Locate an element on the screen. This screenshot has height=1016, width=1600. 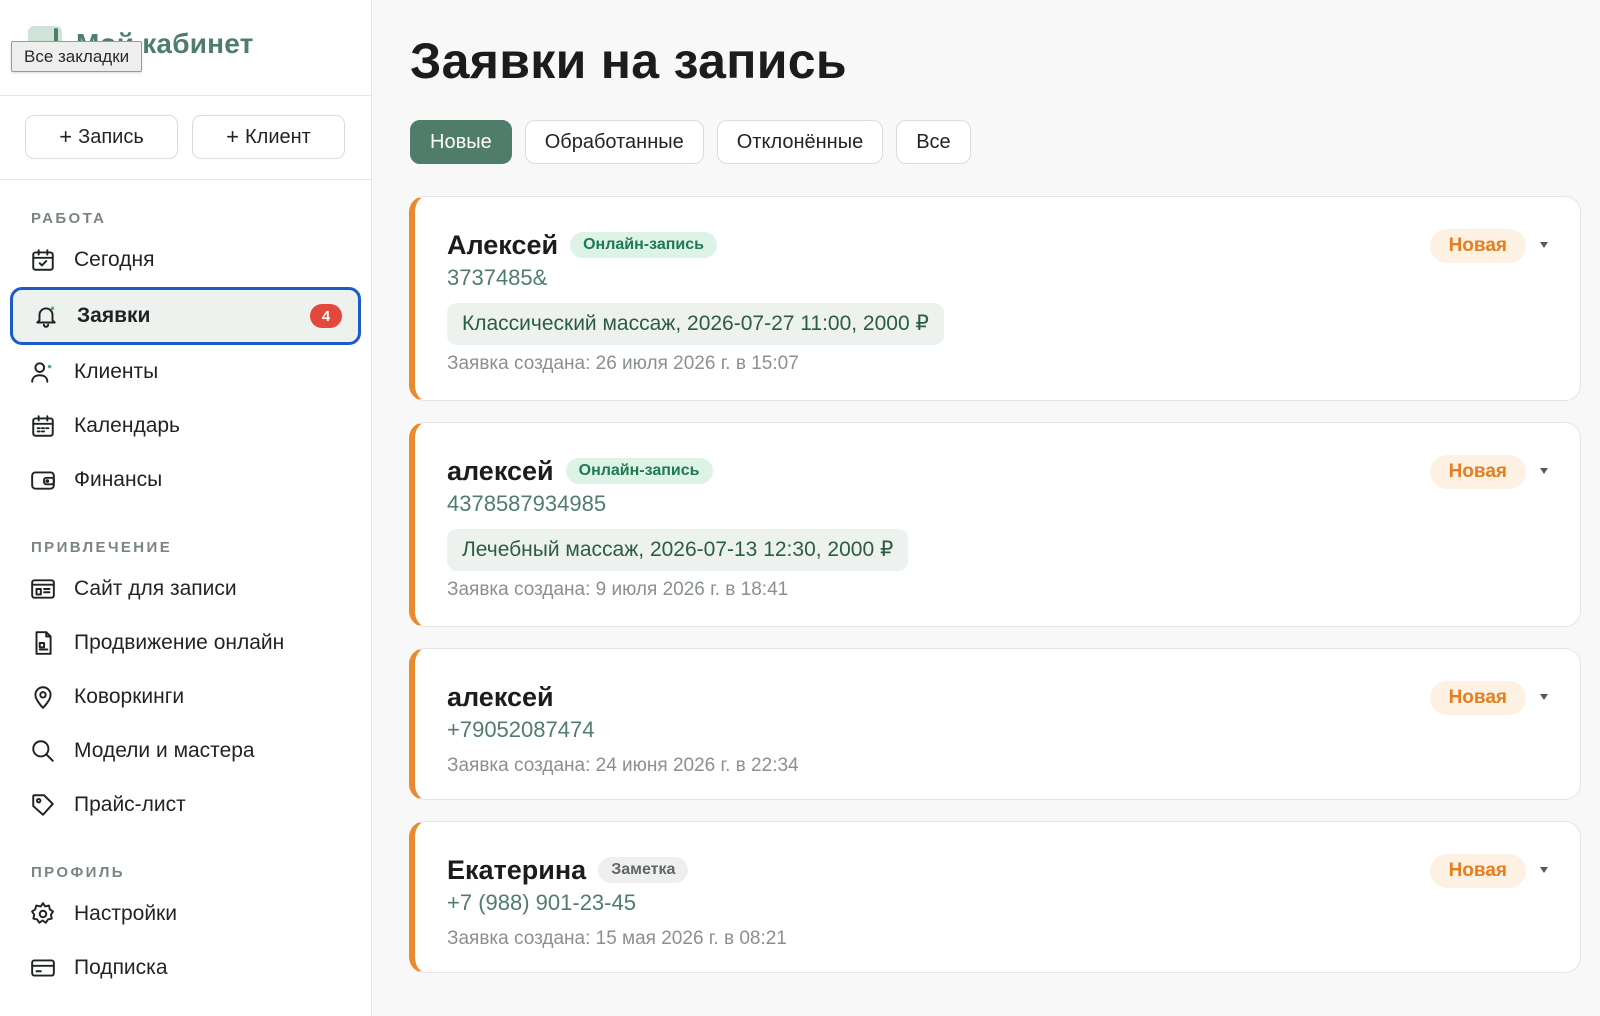
sidebar-item-today: Сегодня is located at coordinates (185, 260).